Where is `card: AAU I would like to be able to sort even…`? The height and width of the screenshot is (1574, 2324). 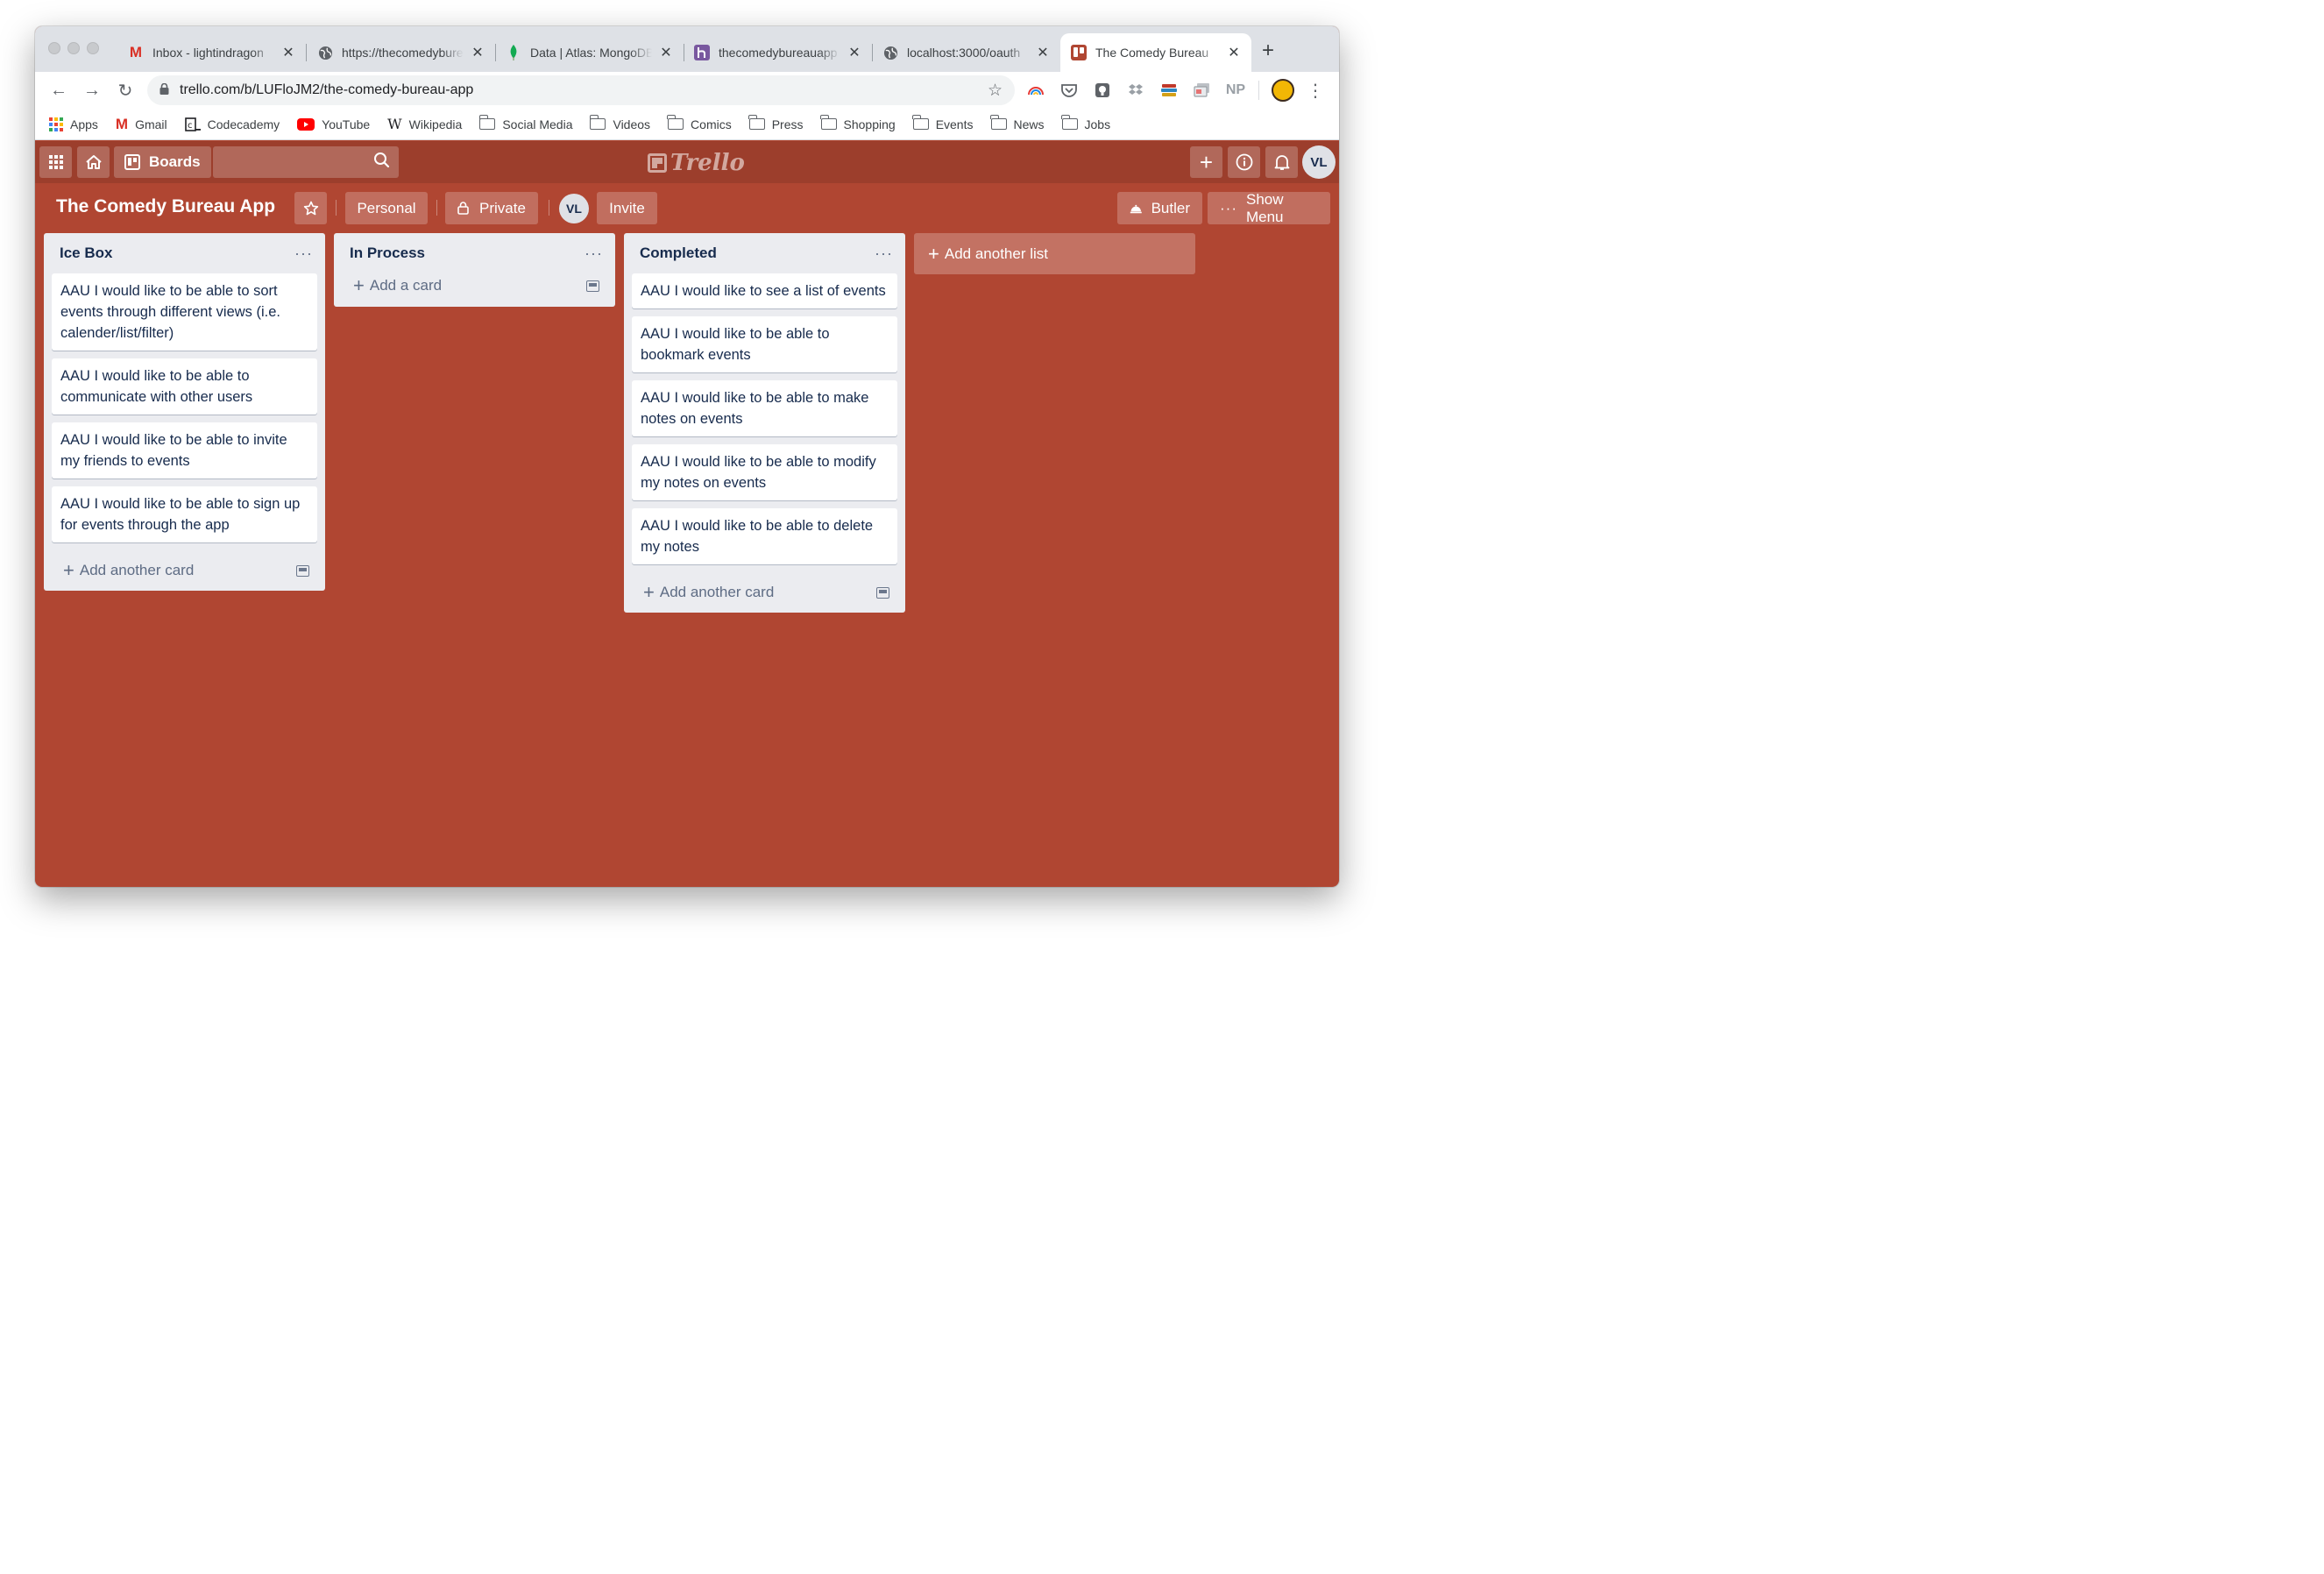 card: AAU I would like to be able to sort even… is located at coordinates (184, 312).